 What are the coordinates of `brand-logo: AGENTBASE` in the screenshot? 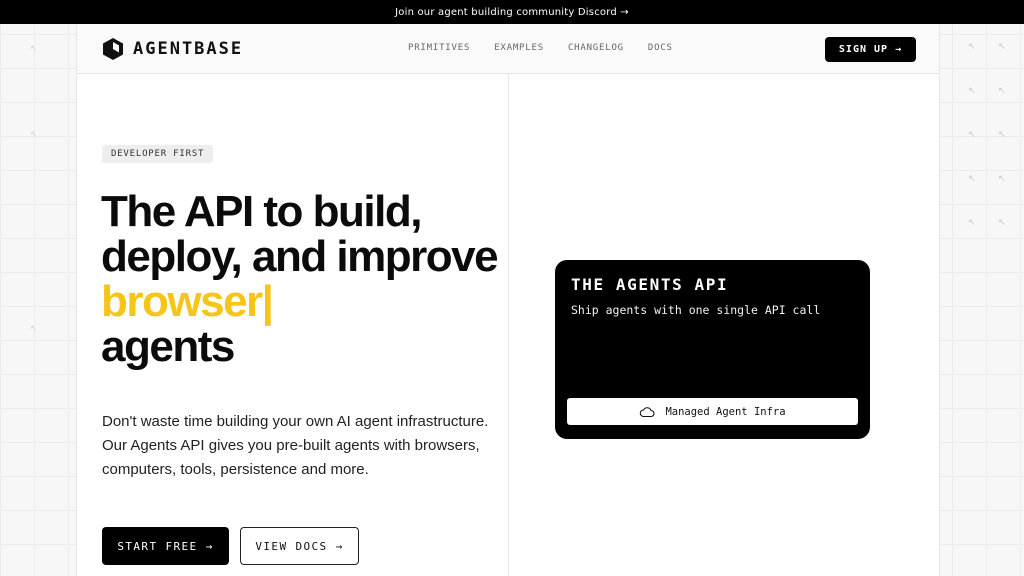 It's located at (172, 49).